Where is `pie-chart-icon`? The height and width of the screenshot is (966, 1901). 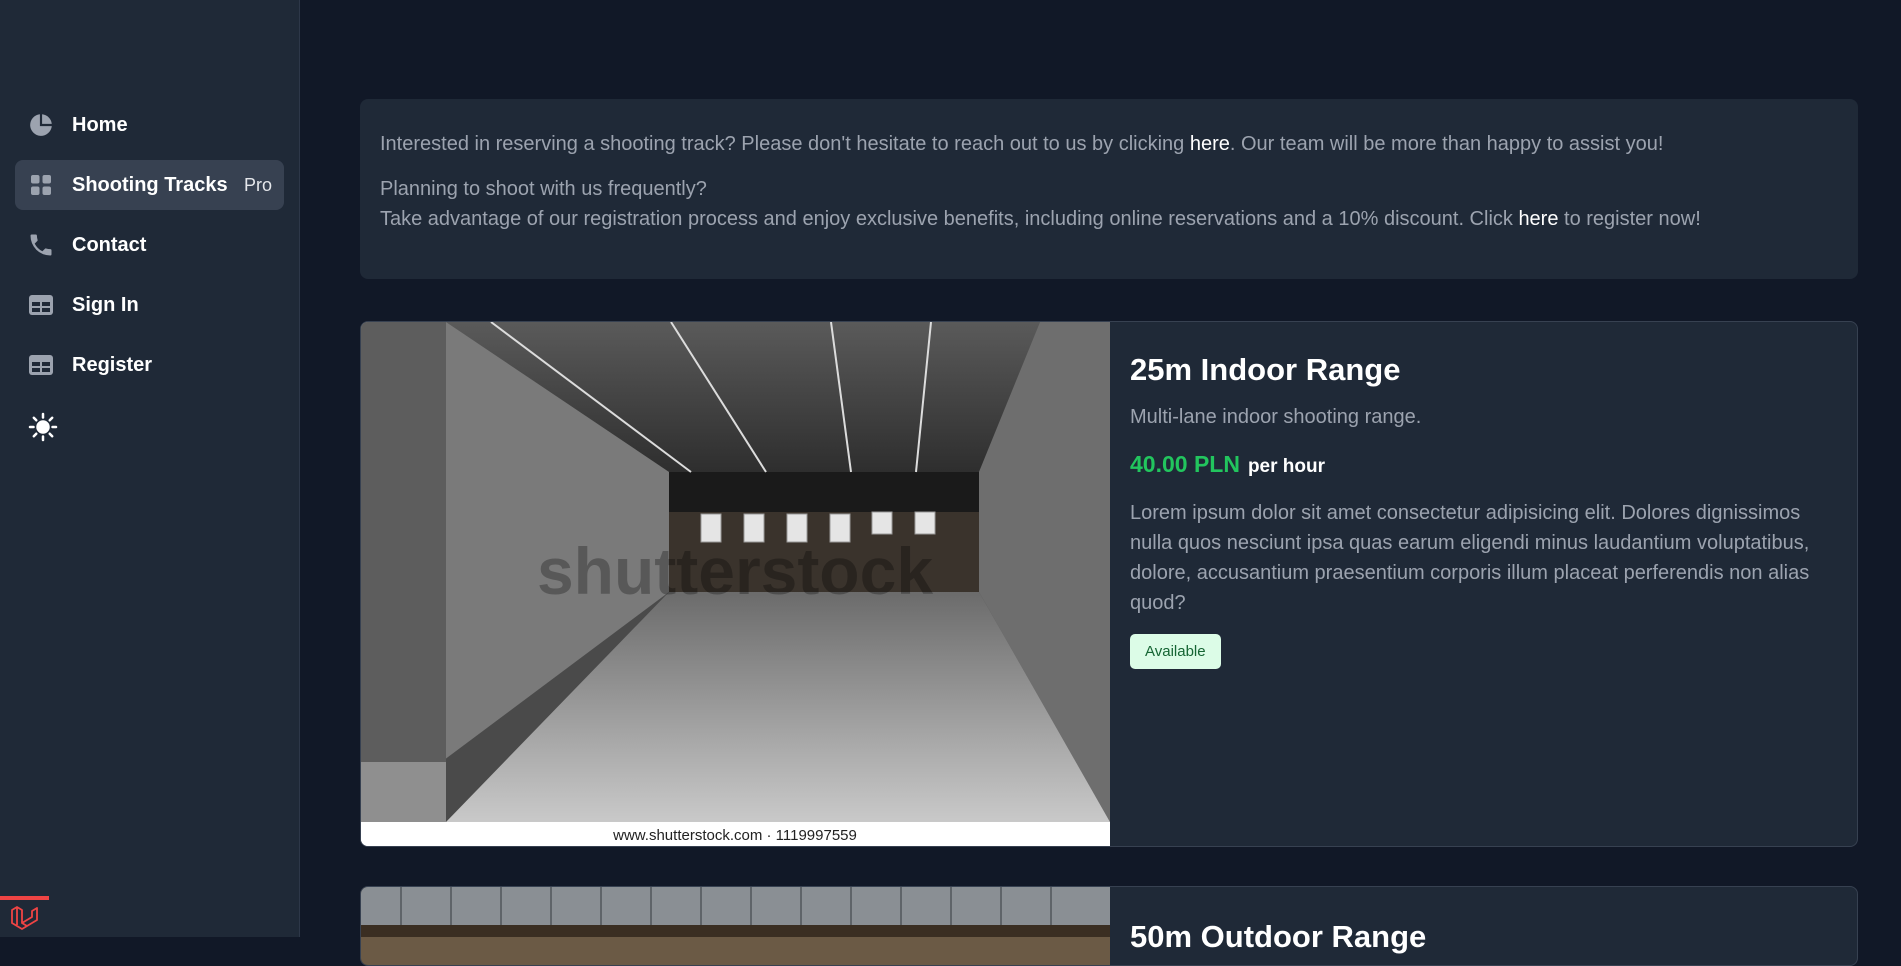
pie-chart-icon is located at coordinates (41, 125).